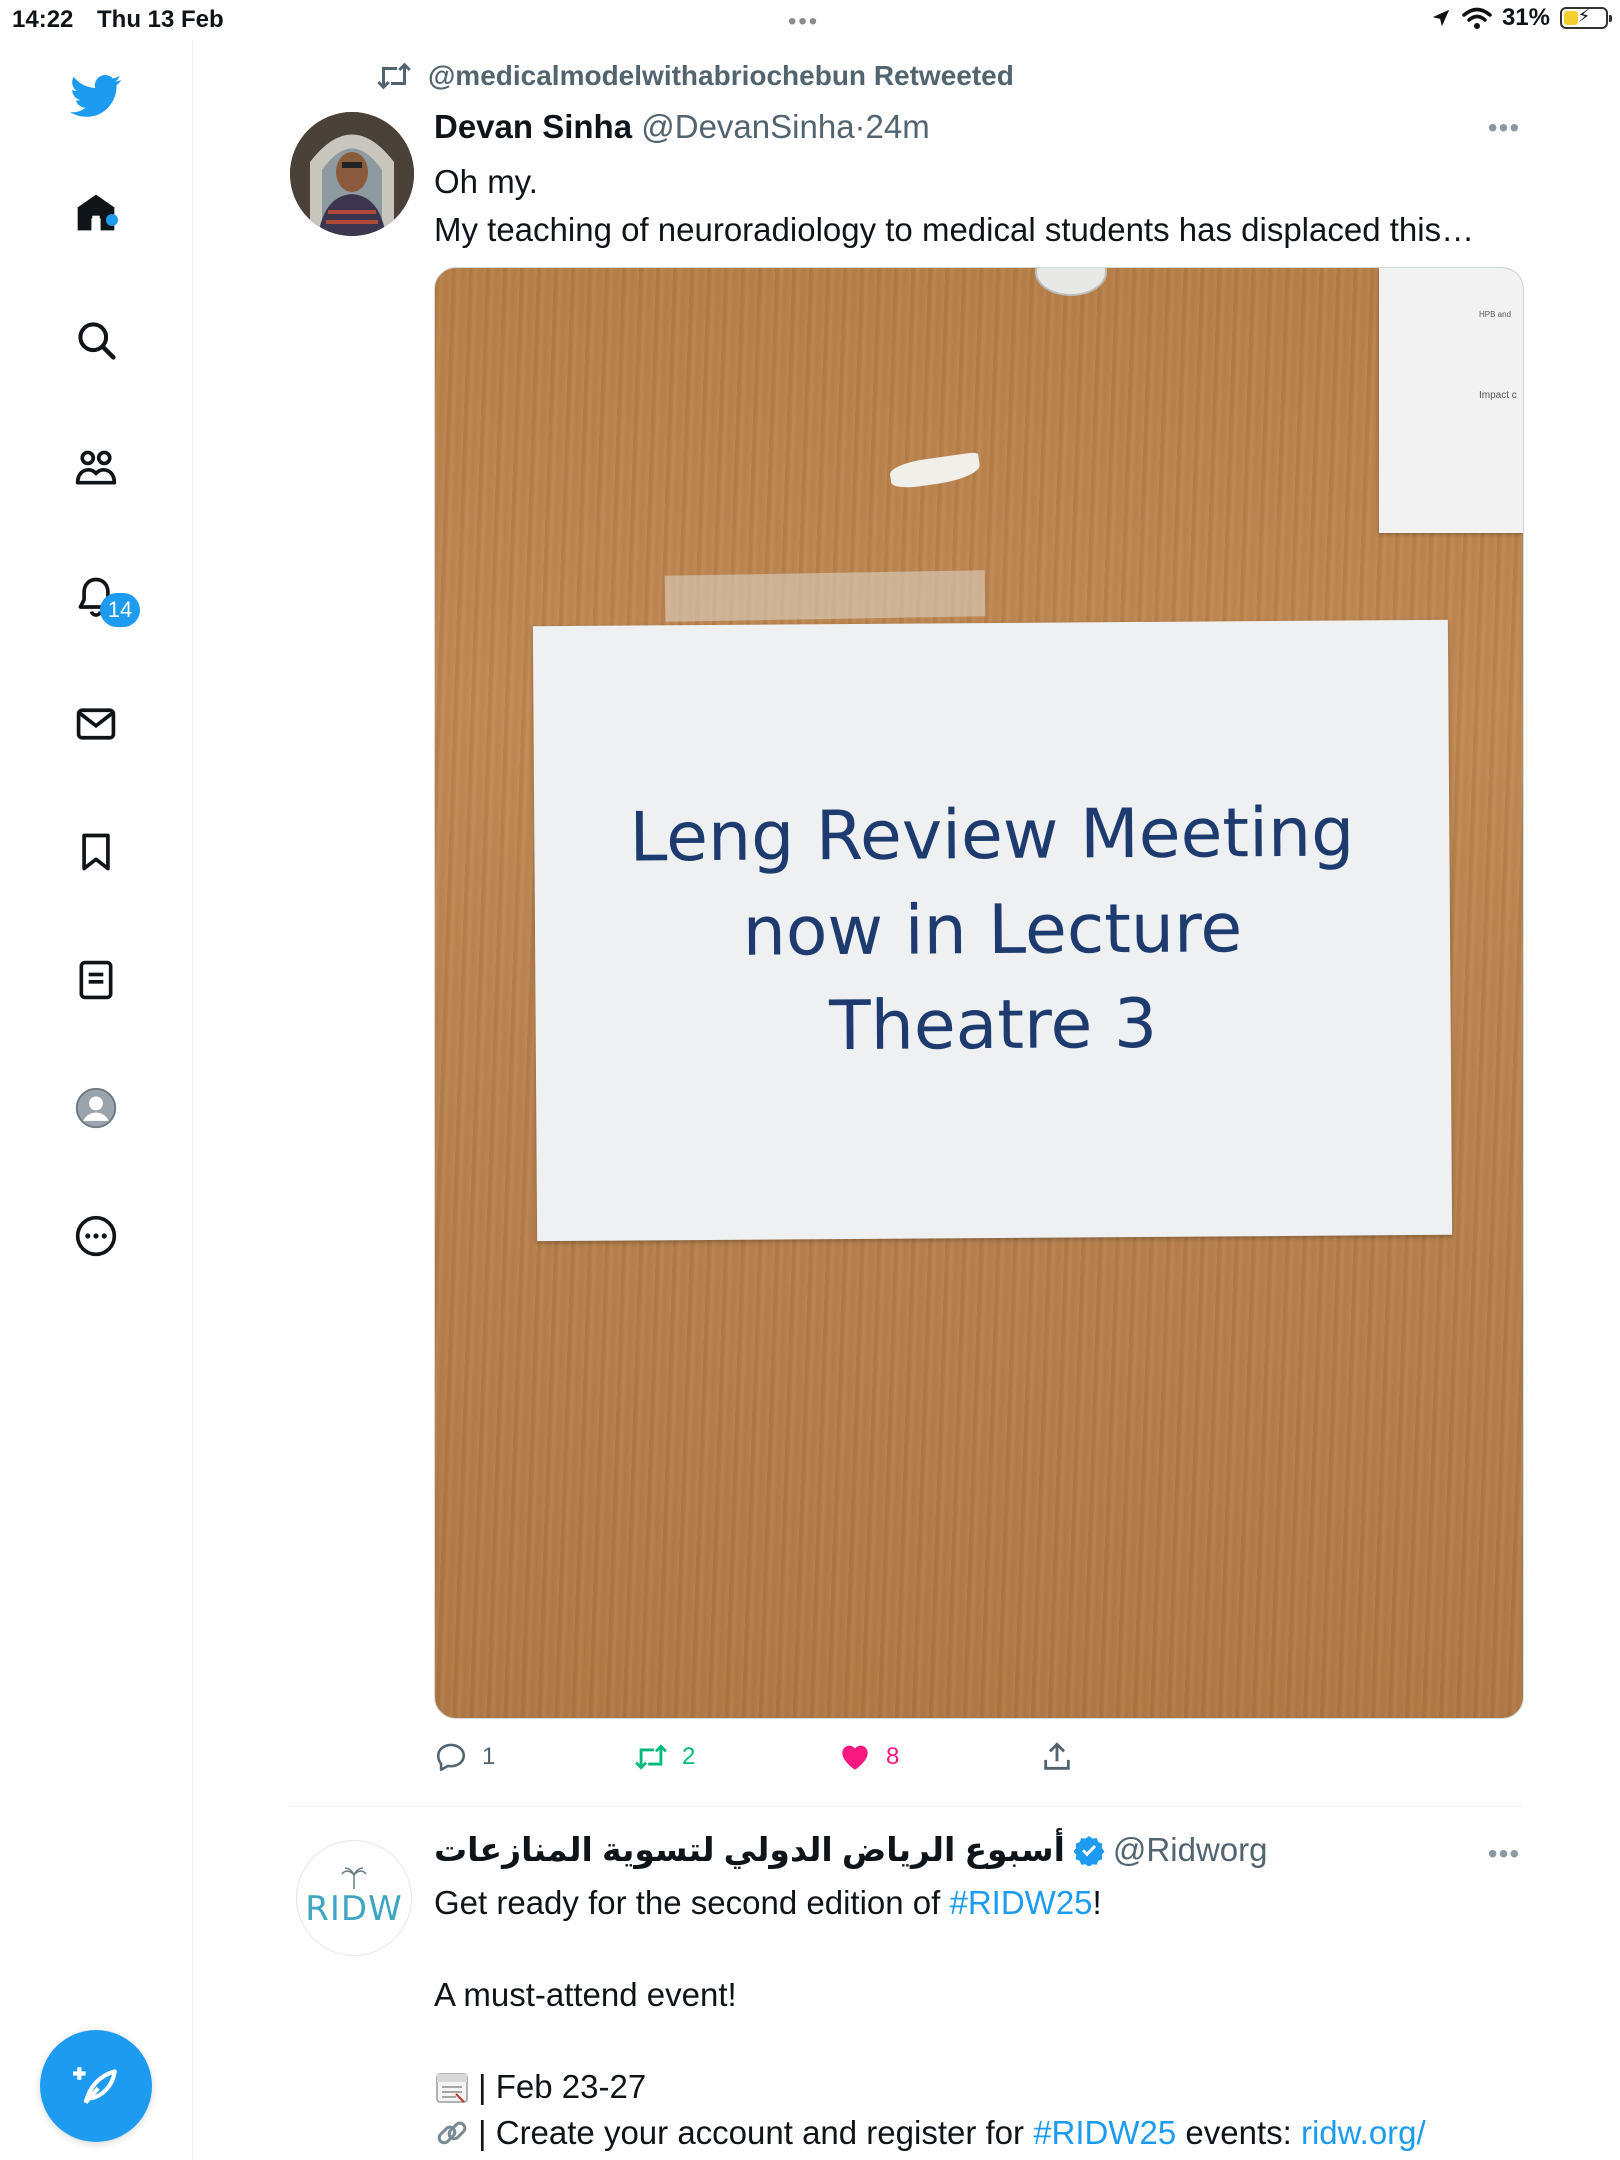 The width and height of the screenshot is (1620, 2160). I want to click on bookmarks-icon, so click(96, 852).